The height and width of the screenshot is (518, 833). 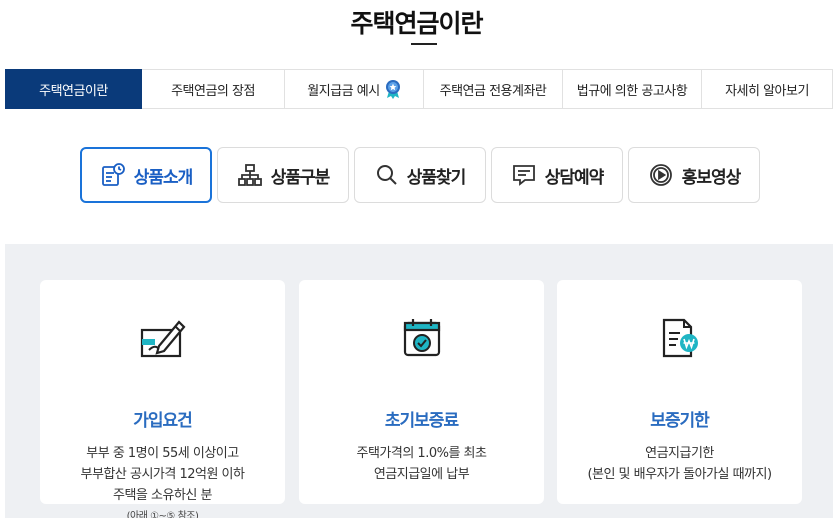 I want to click on tab-label: 월지급금 예시, so click(x=343, y=91).